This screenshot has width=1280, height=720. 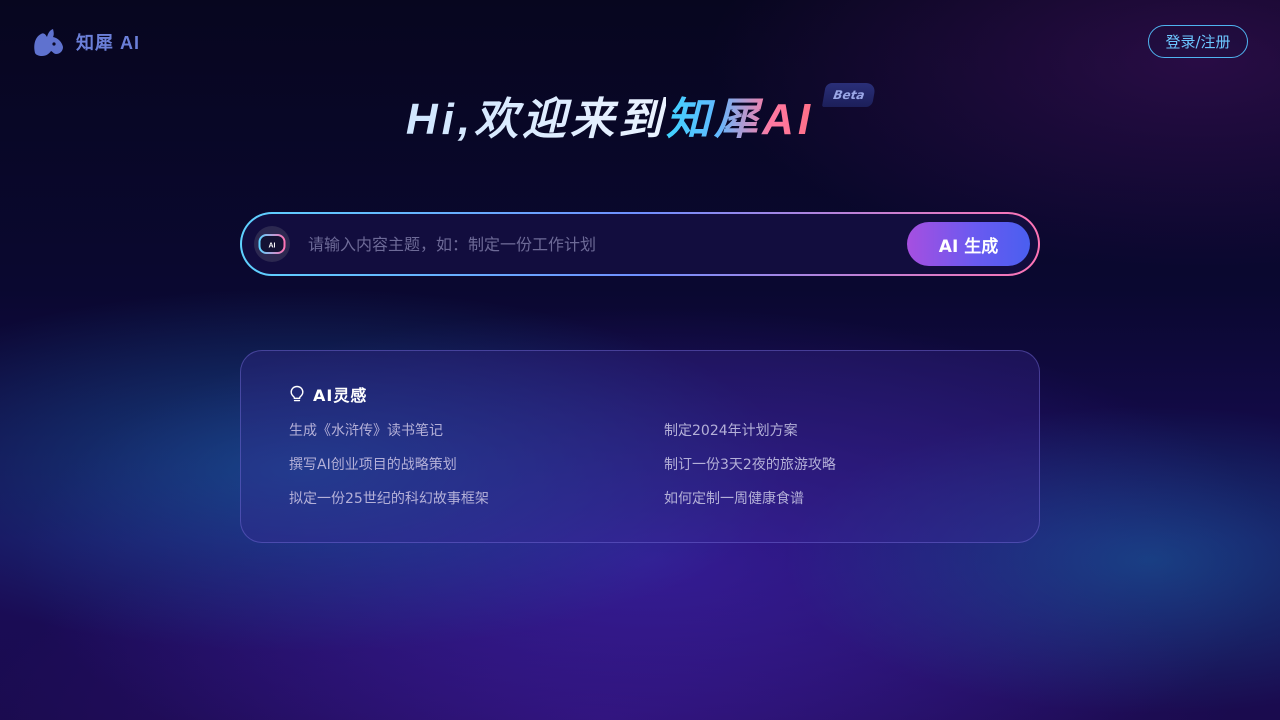 I want to click on ai-bot-icon: AI, so click(x=272, y=244).